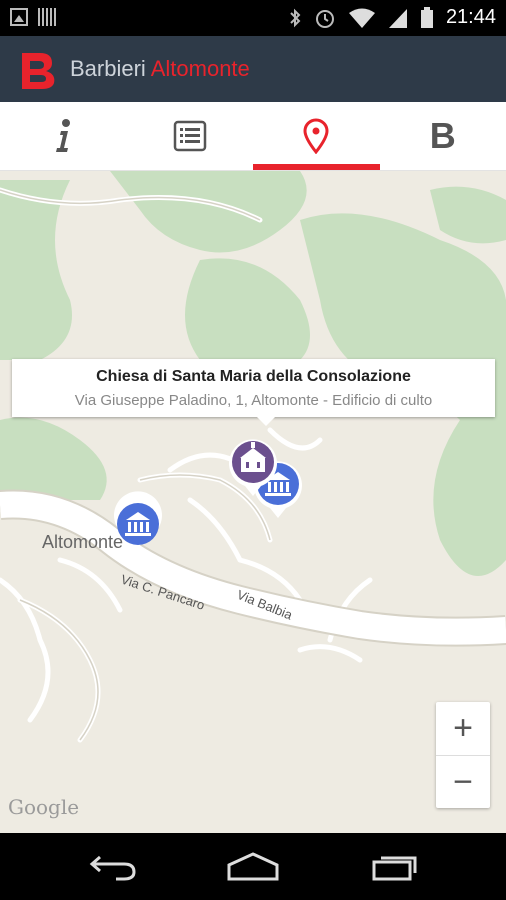 The image size is (506, 900). Describe the element at coordinates (44, 807) in the screenshot. I see `google-attribution: Google` at that location.